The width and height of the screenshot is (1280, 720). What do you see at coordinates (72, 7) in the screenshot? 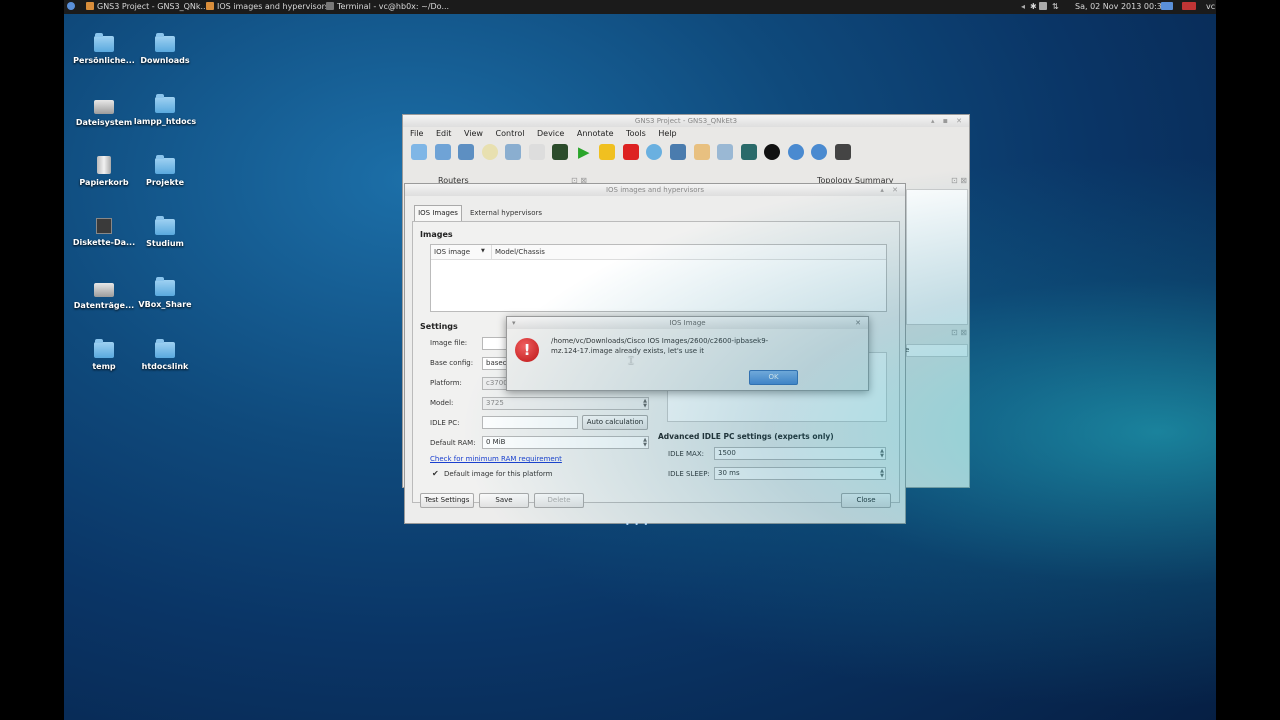
I see `app-menu-icon` at bounding box center [72, 7].